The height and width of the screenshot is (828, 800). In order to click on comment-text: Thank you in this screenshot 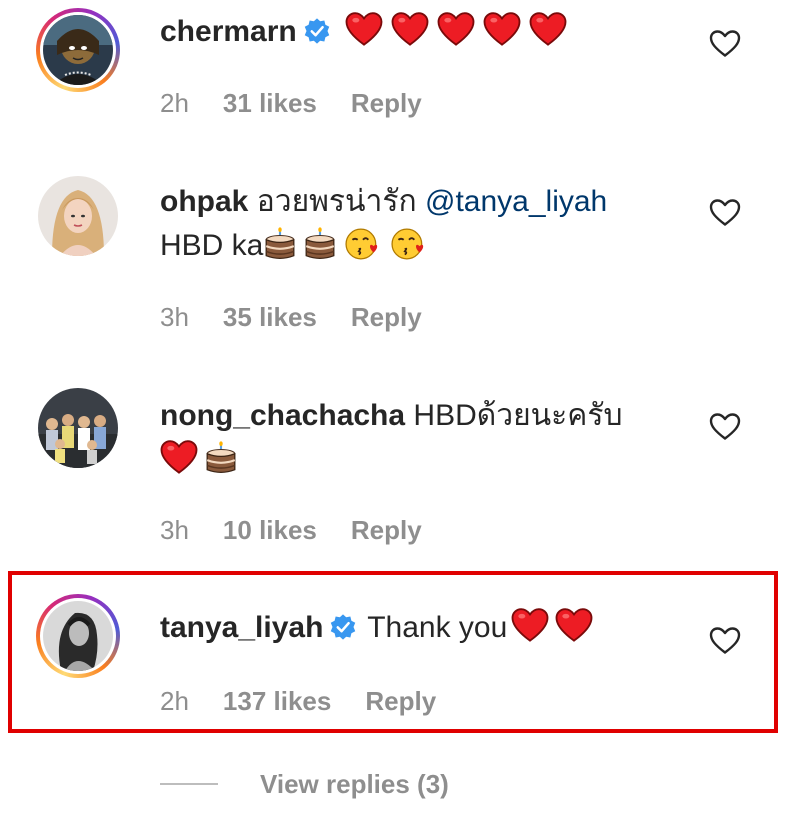, I will do `click(437, 627)`.